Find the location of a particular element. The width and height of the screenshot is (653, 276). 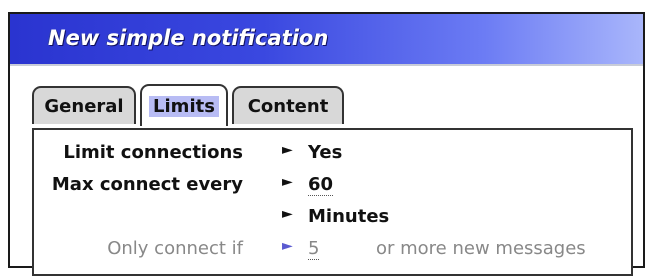

only-connect-if-label: Only connect if is located at coordinates (175, 248).